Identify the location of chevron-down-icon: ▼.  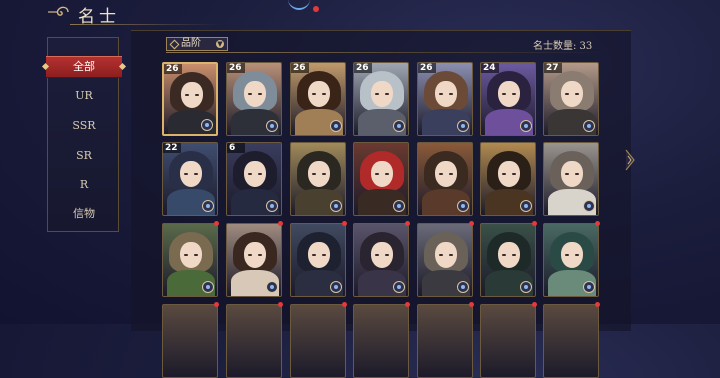
(220, 44).